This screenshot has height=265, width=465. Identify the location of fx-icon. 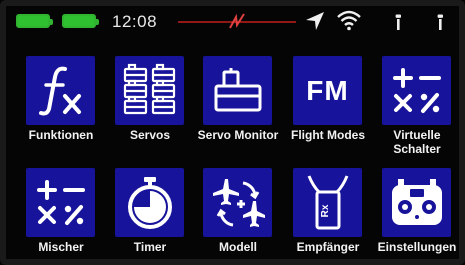
(59, 90).